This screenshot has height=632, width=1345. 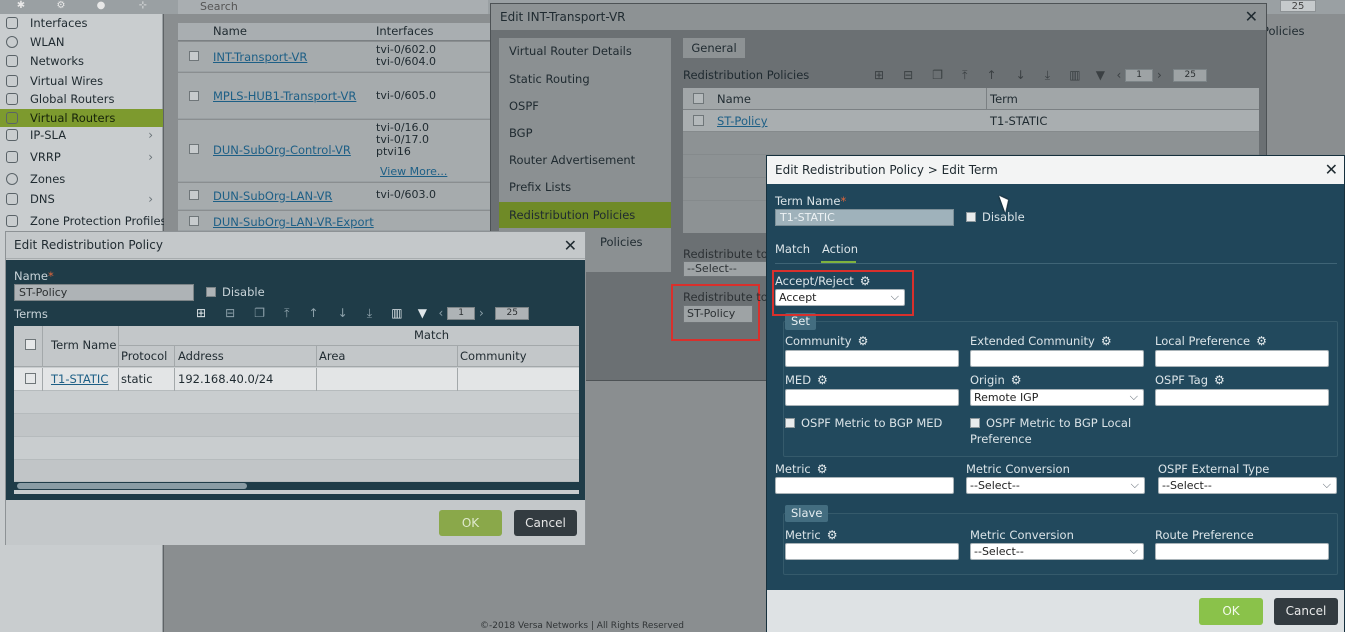 What do you see at coordinates (81, 81) in the screenshot?
I see `sidebar-item-virtual-wires: Virtual Wires` at bounding box center [81, 81].